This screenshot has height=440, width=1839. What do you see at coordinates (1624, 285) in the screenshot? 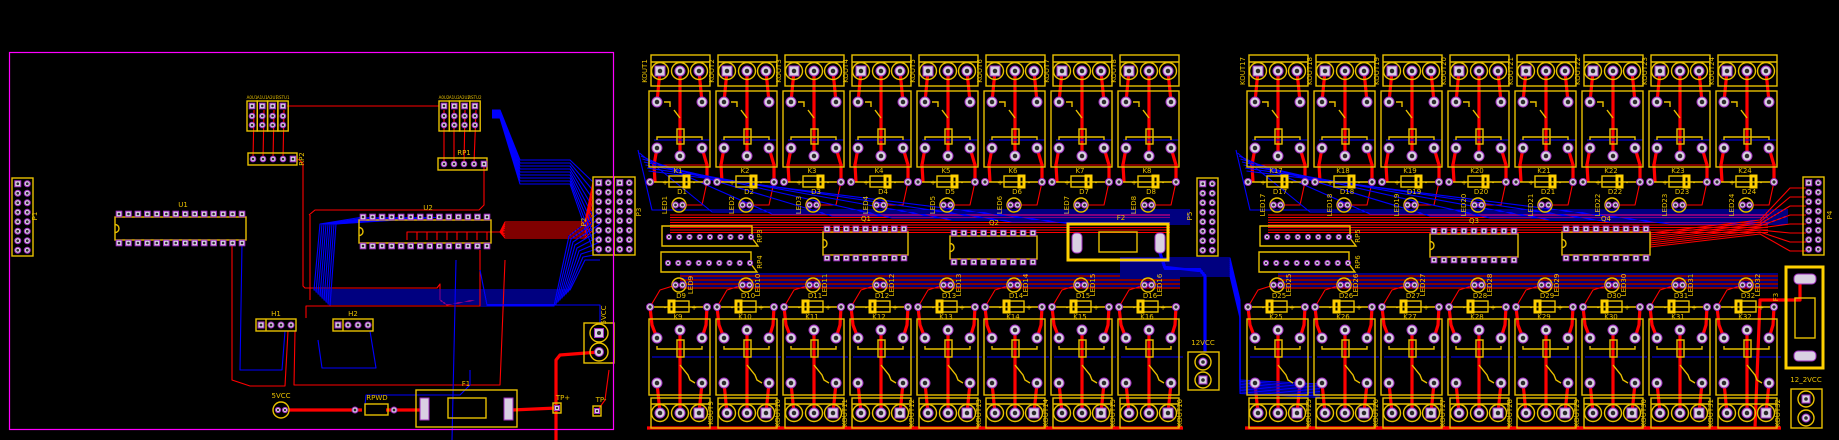
I see `group2-k30-led-label: LED30` at bounding box center [1624, 285].